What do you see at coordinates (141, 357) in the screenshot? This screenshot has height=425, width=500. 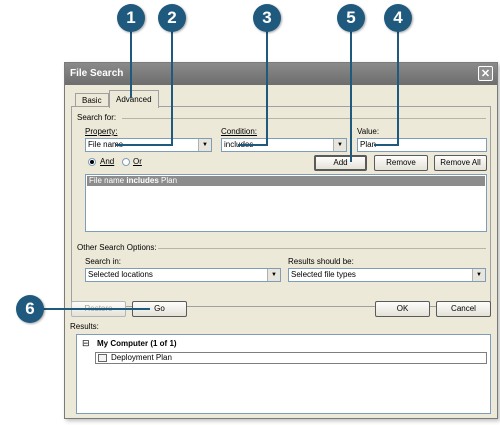 I see `result-item-label: Deployment Plan` at bounding box center [141, 357].